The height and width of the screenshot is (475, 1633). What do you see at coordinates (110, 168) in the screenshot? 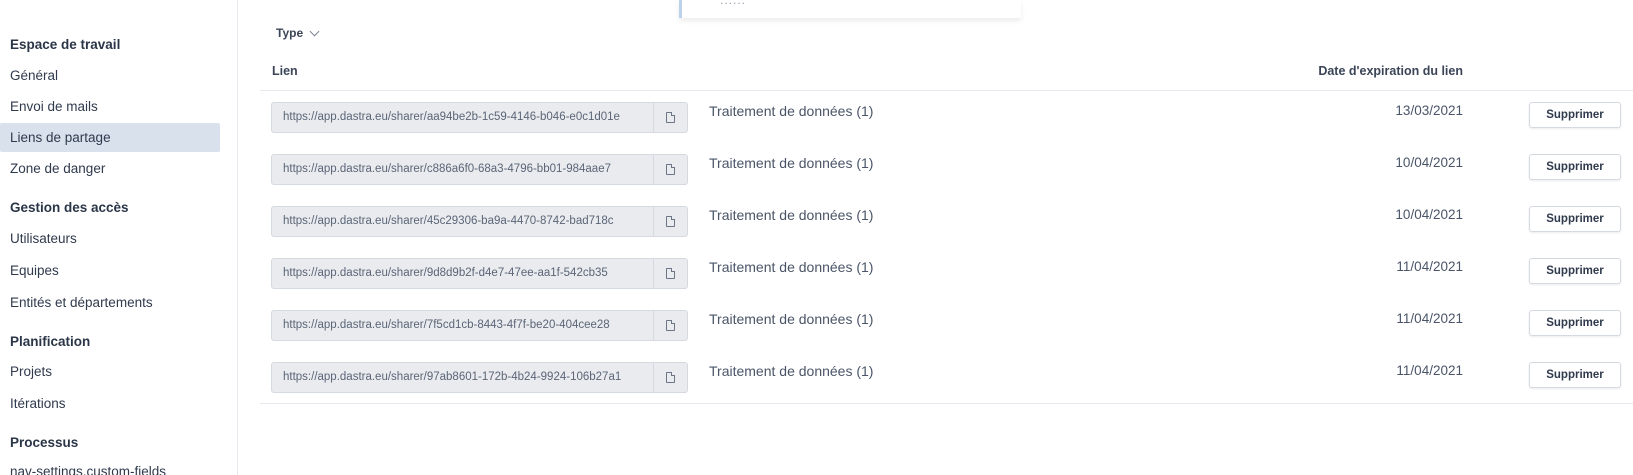
I see `sidebar-item-danger-zone: Zone de danger` at bounding box center [110, 168].